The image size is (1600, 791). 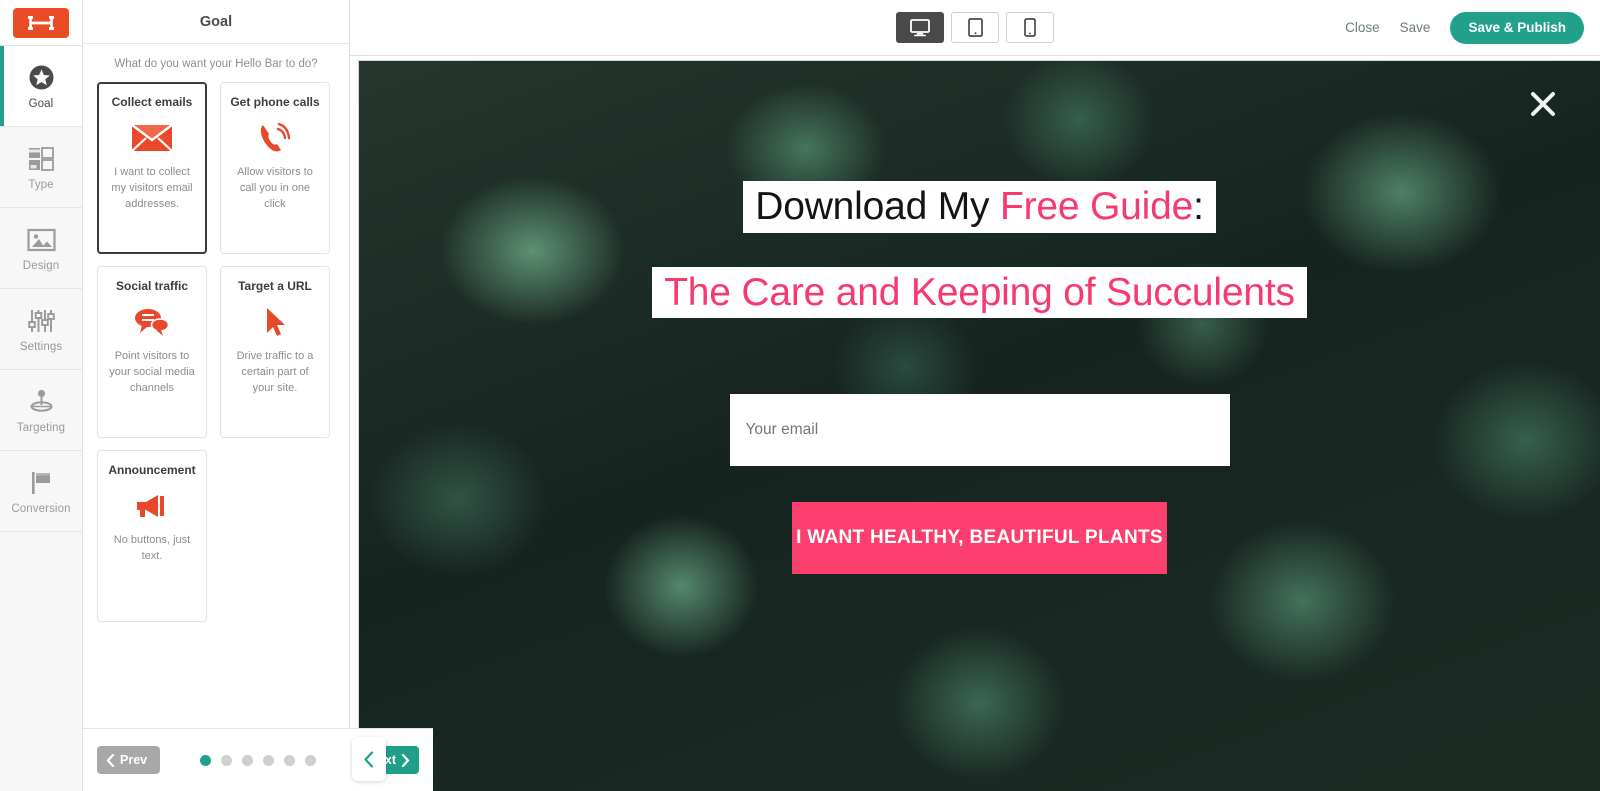 What do you see at coordinates (41, 427) in the screenshot?
I see `sidebar-item-label: Targeting` at bounding box center [41, 427].